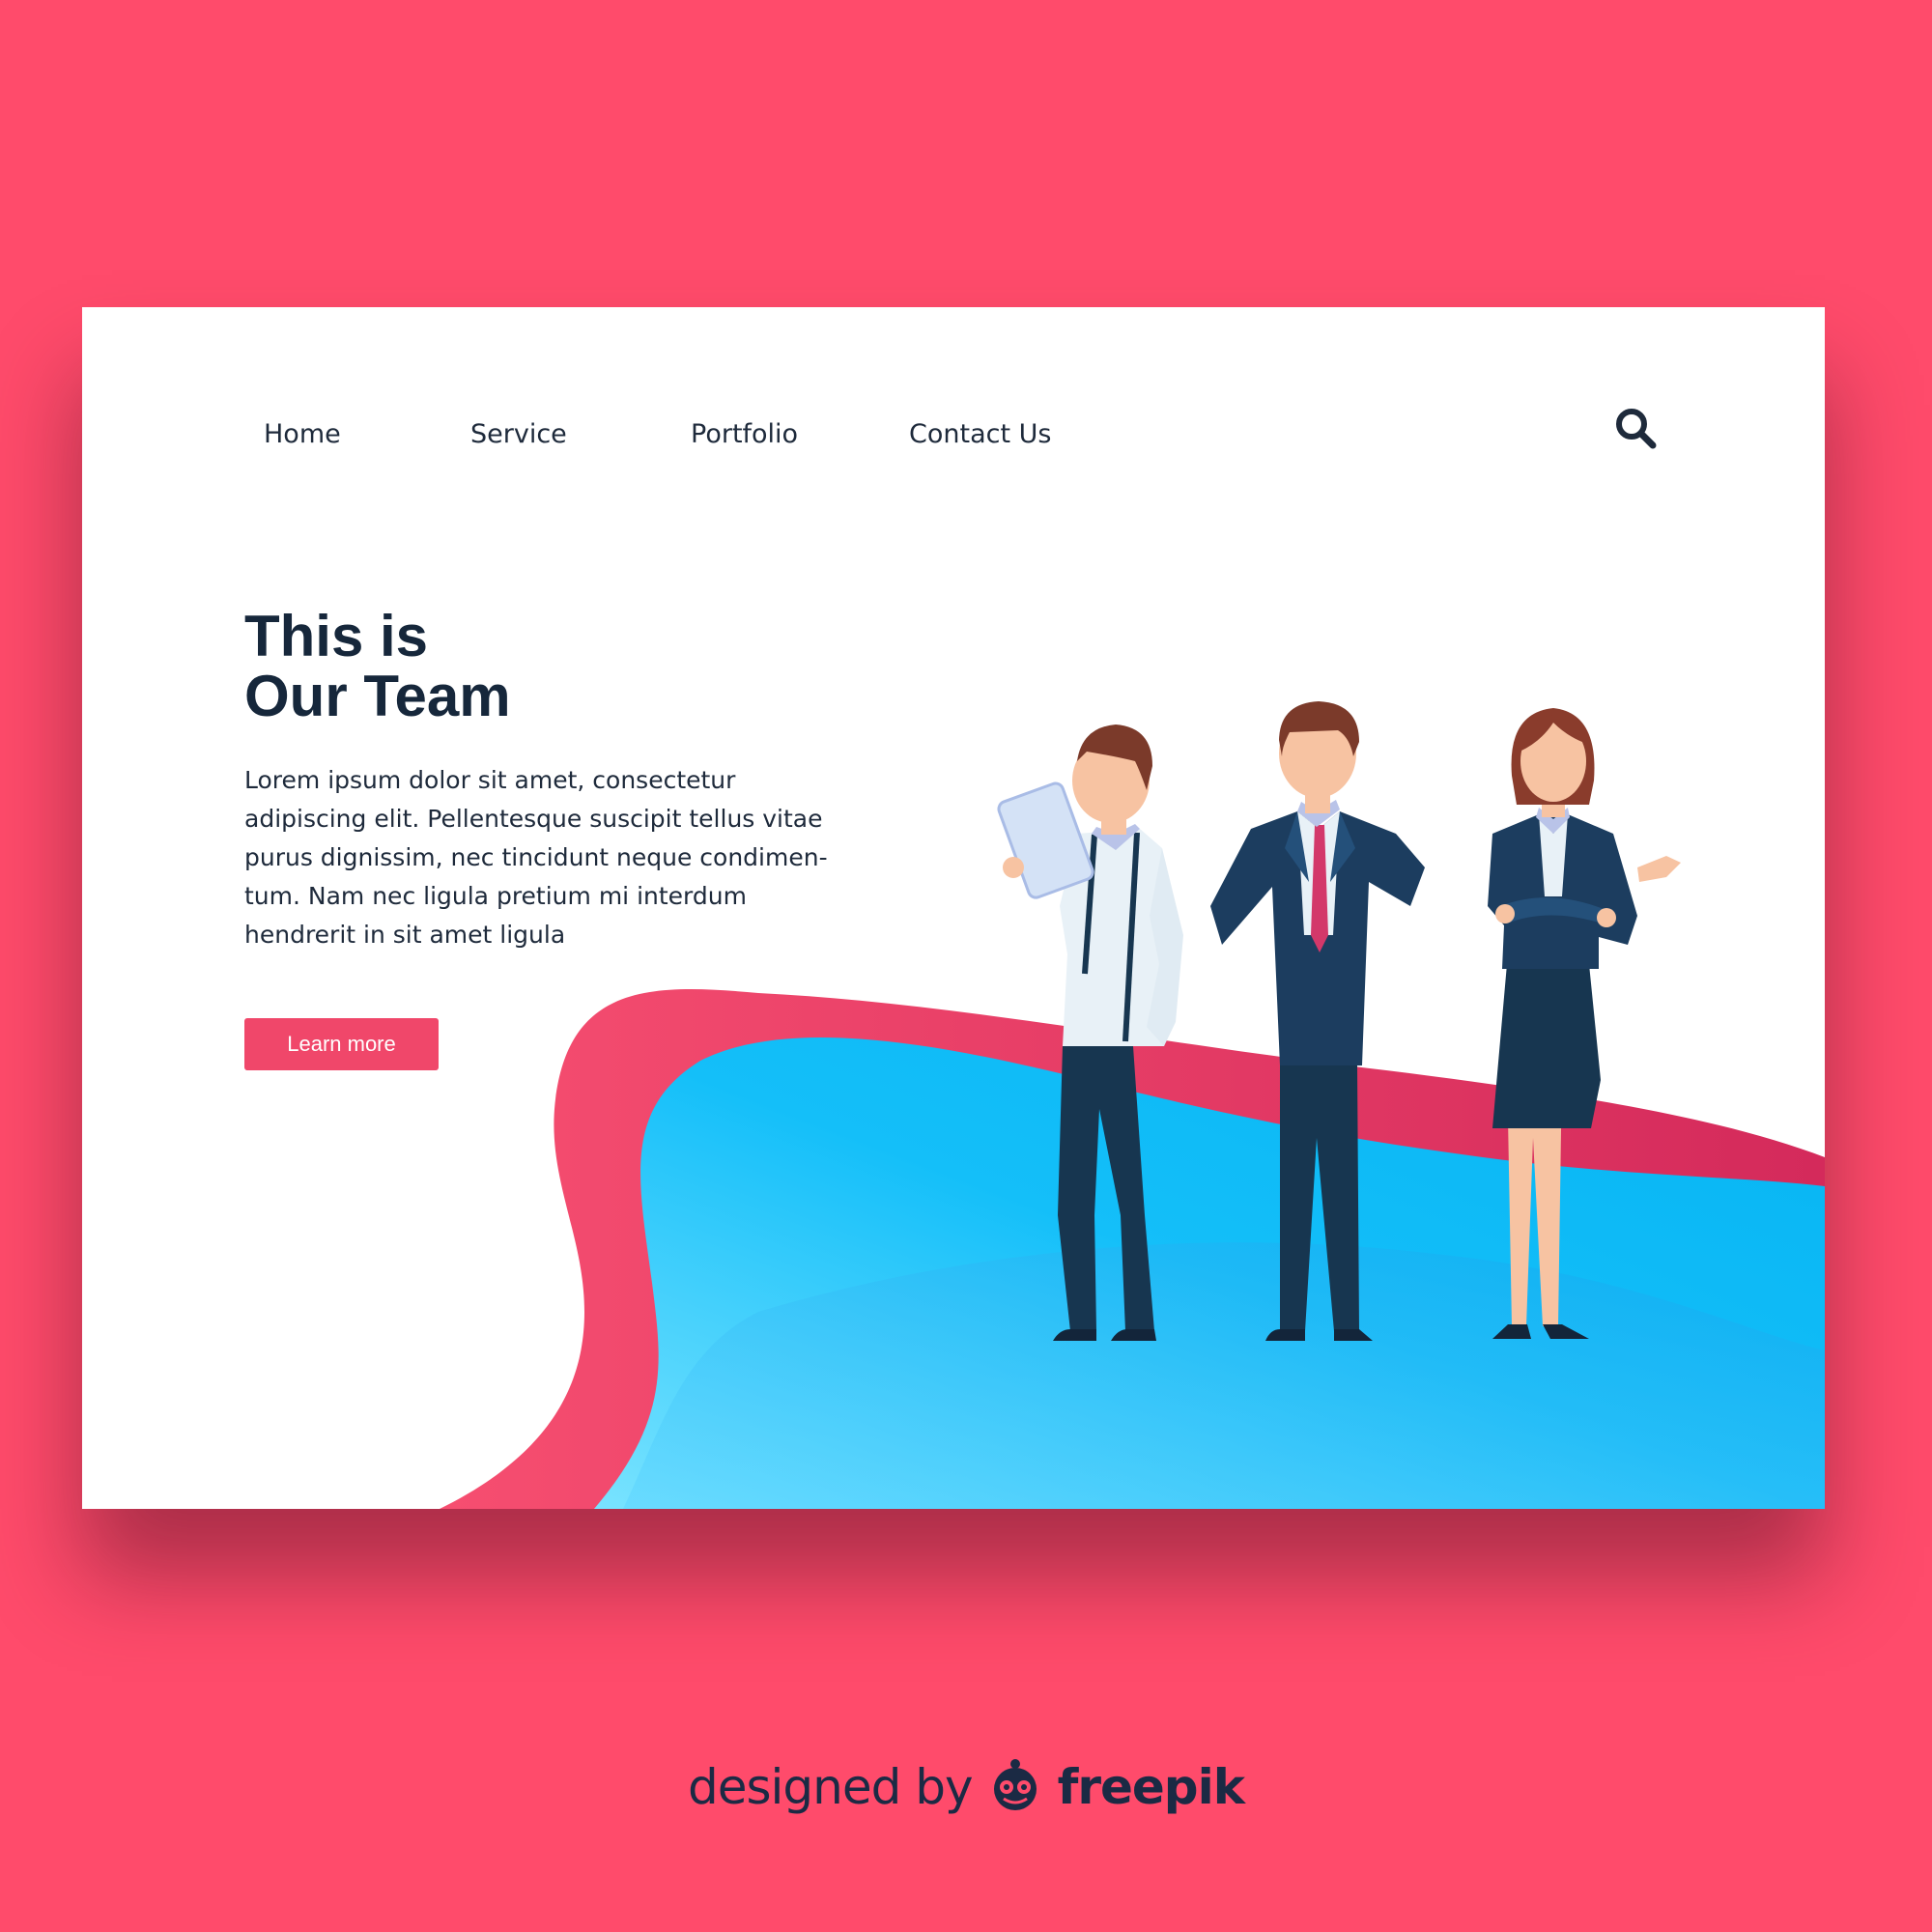  I want to click on man-in-suit-figure, so click(1317, 1021).